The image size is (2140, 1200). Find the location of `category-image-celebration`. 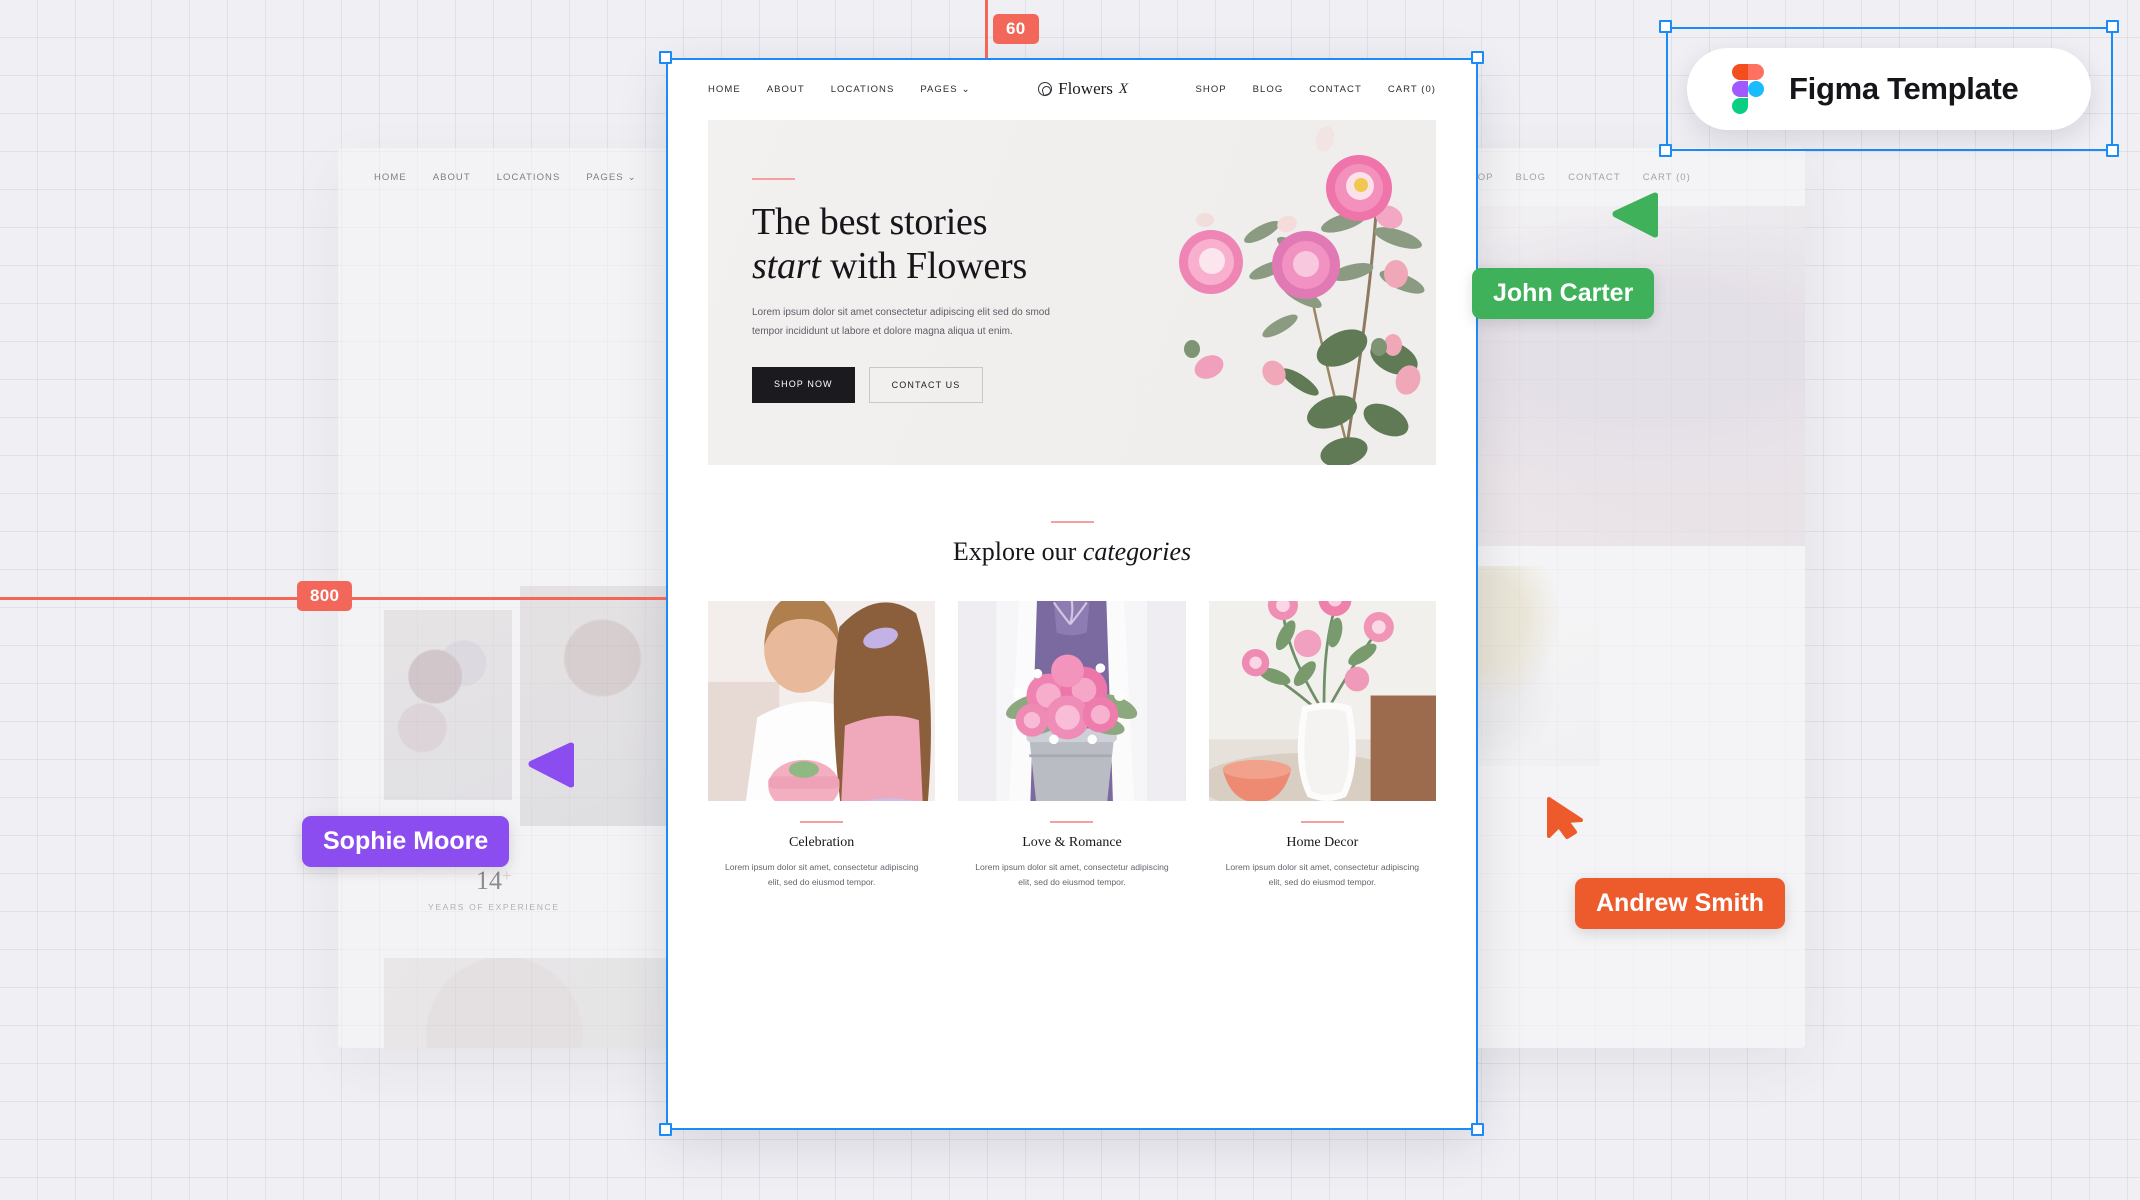

category-image-celebration is located at coordinates (822, 701).